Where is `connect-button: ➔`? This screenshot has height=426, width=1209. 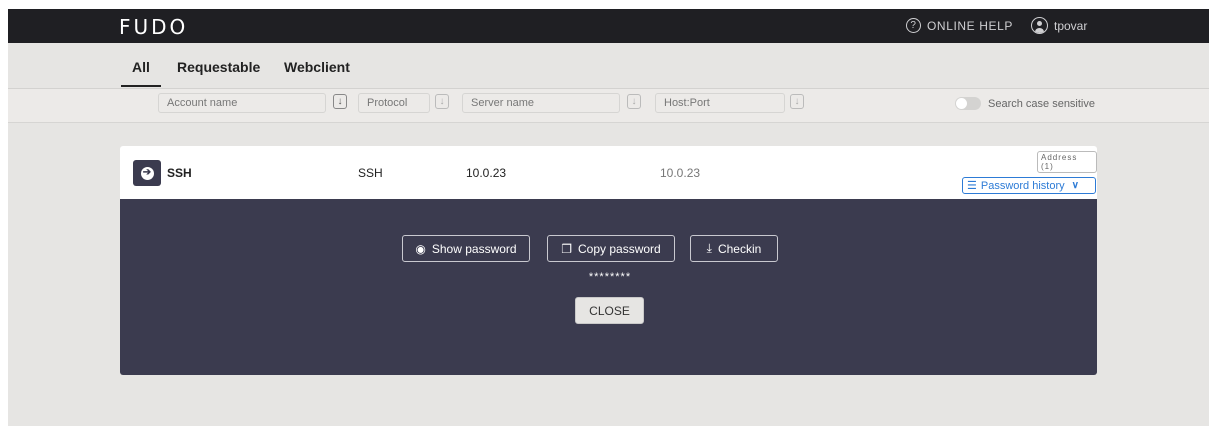 connect-button: ➔ is located at coordinates (147, 173).